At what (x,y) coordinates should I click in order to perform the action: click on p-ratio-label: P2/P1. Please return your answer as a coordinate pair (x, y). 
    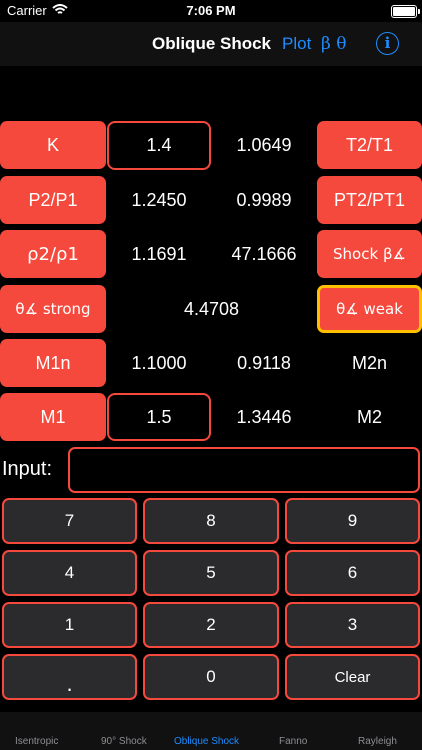
    Looking at the image, I should click on (53, 199).